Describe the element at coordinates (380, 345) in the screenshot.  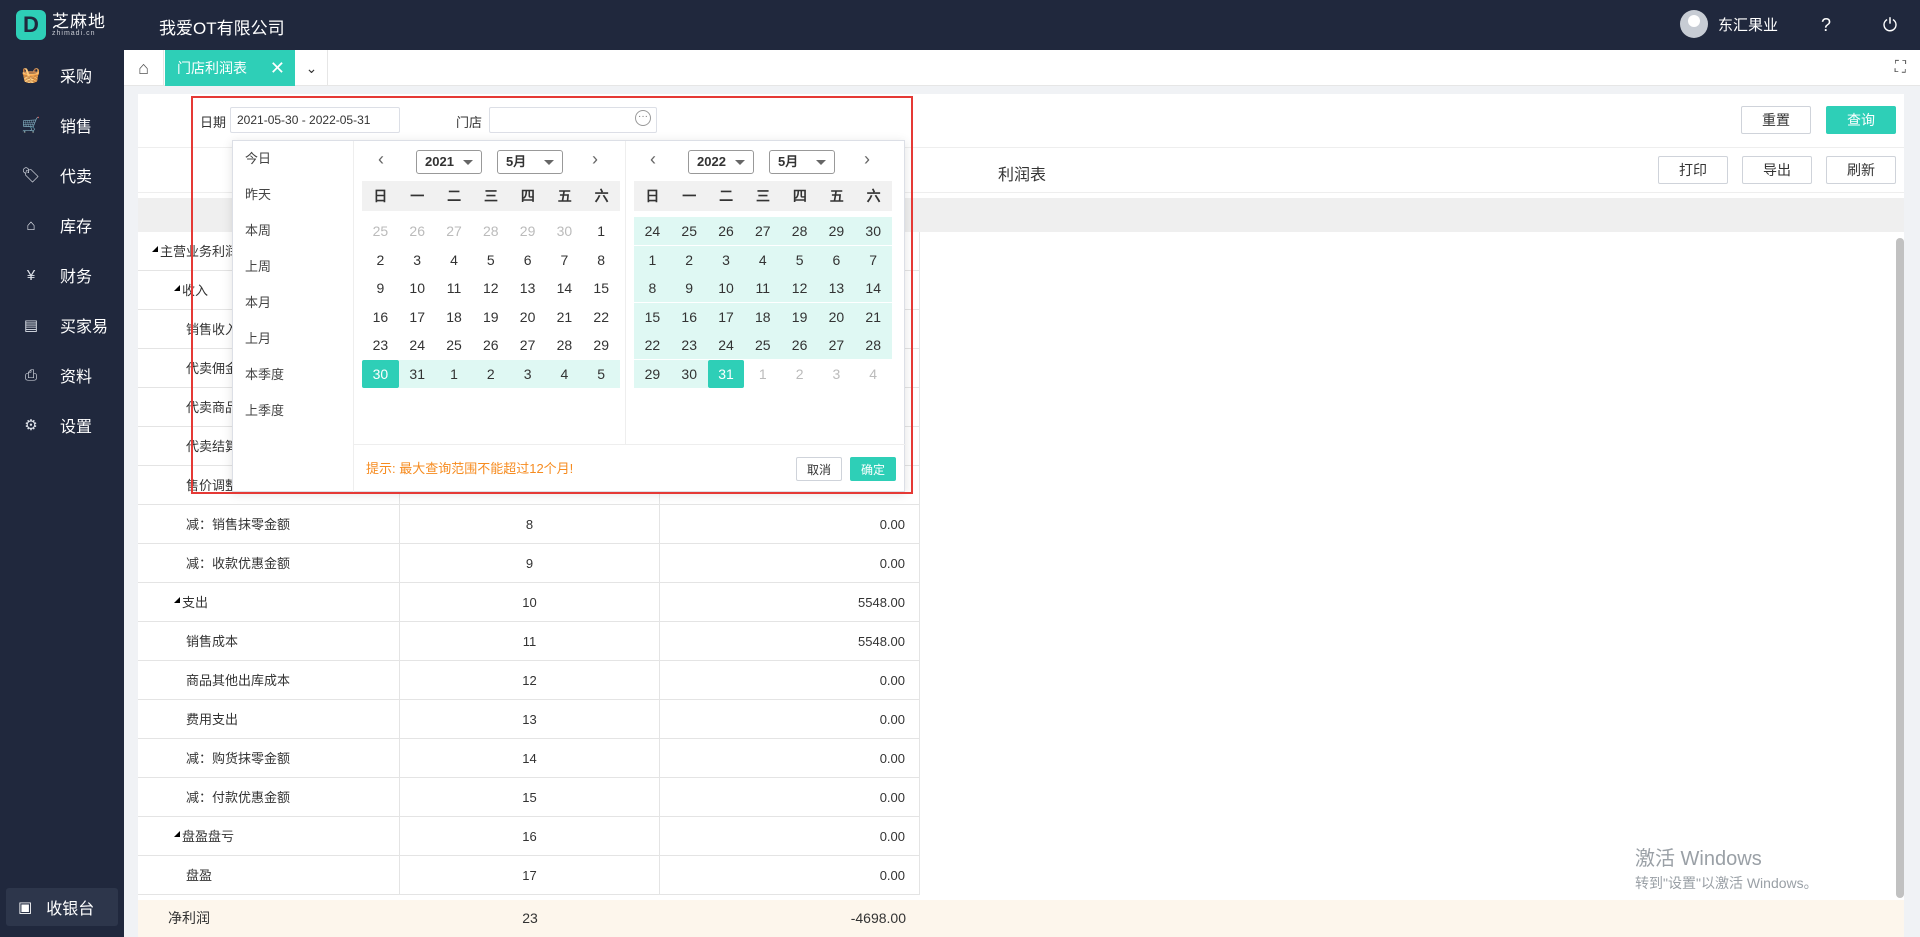
I see `calendar-day: 23` at that location.